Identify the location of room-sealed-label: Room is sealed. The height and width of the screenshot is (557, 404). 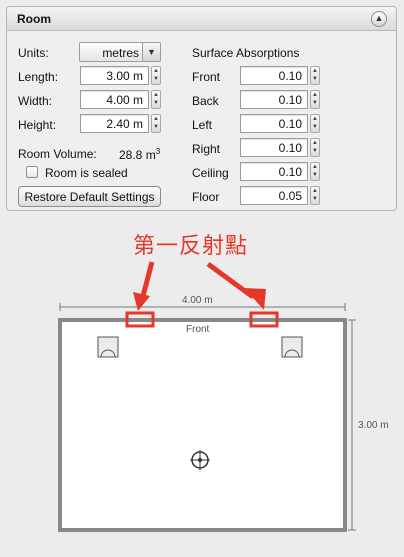
(86, 173).